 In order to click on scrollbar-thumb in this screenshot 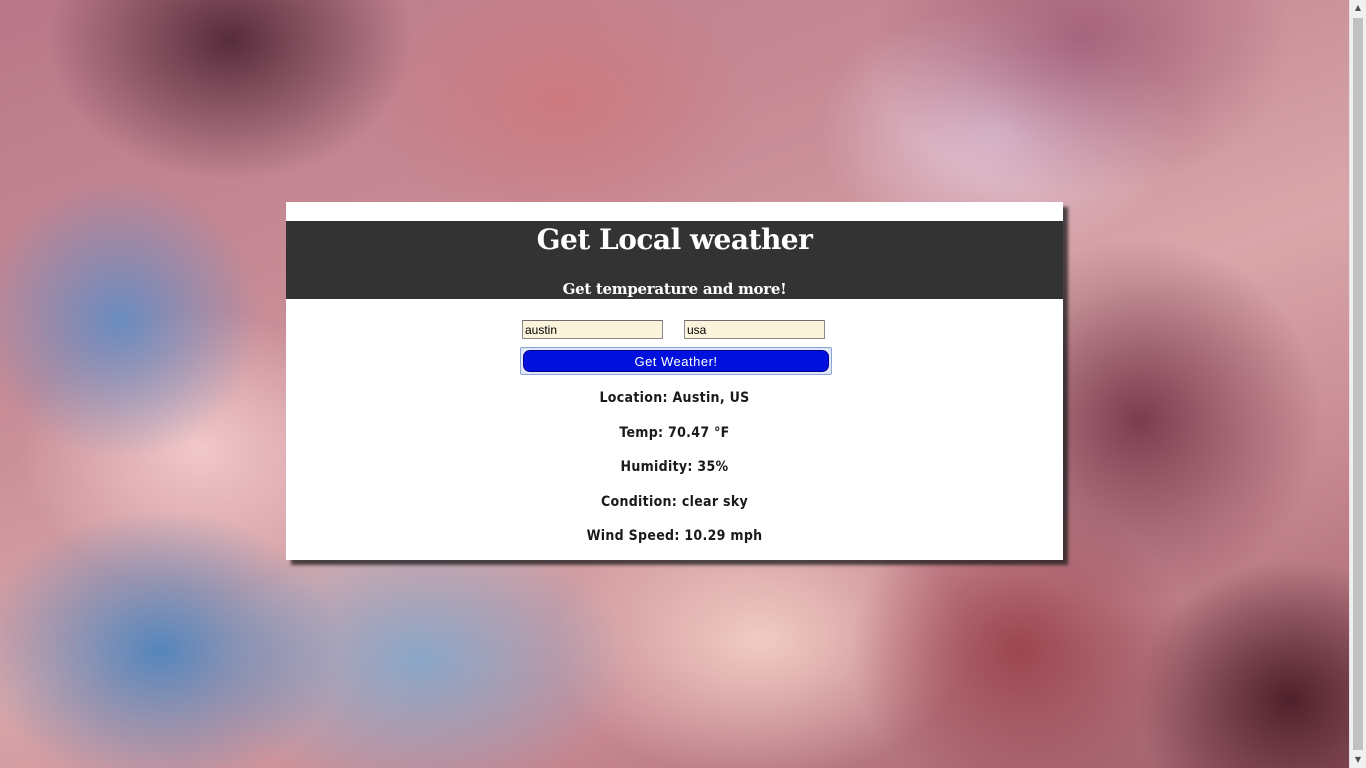, I will do `click(1358, 384)`.